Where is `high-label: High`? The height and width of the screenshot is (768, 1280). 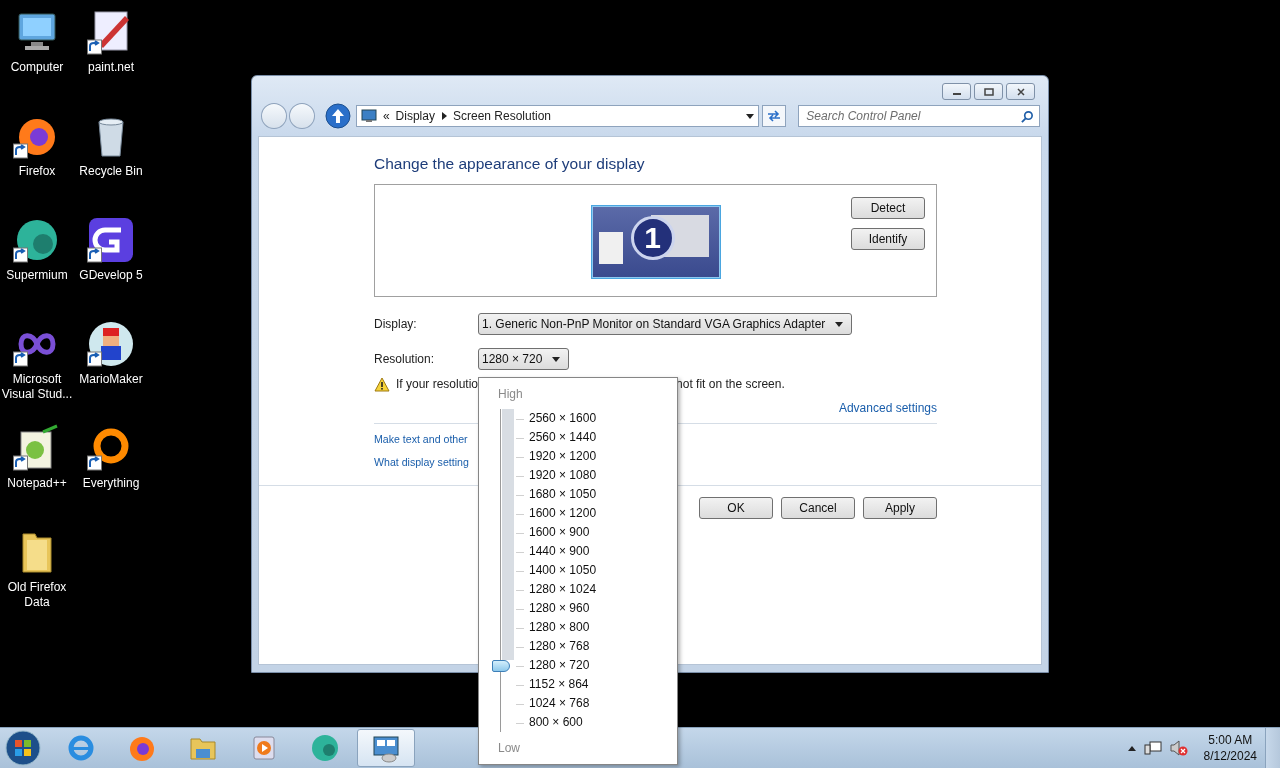 high-label: High is located at coordinates (510, 394).